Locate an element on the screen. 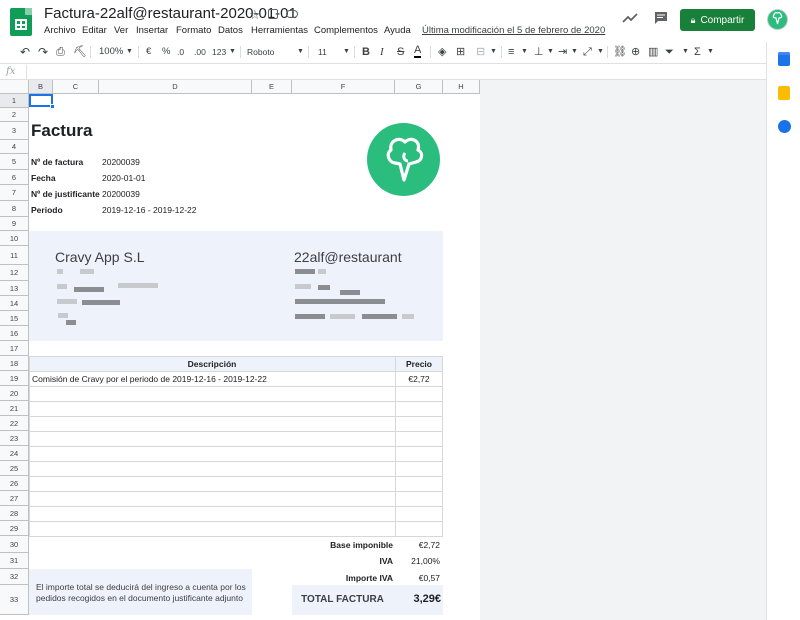  row-header-28: 28 is located at coordinates (14, 513).